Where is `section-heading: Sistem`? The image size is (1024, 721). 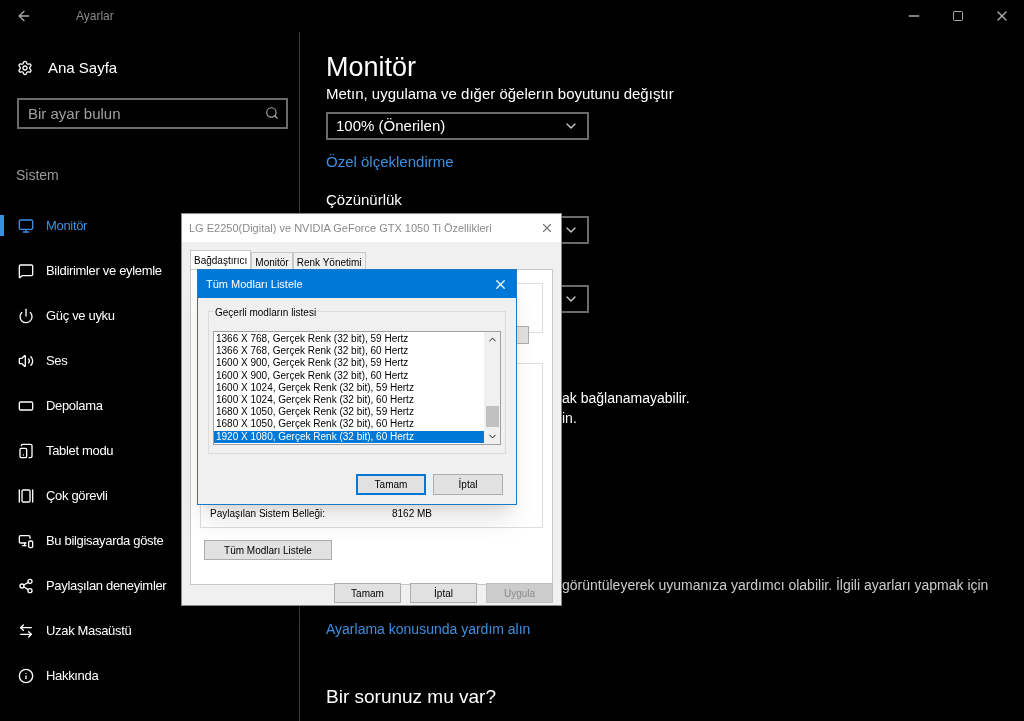 section-heading: Sistem is located at coordinates (38, 175).